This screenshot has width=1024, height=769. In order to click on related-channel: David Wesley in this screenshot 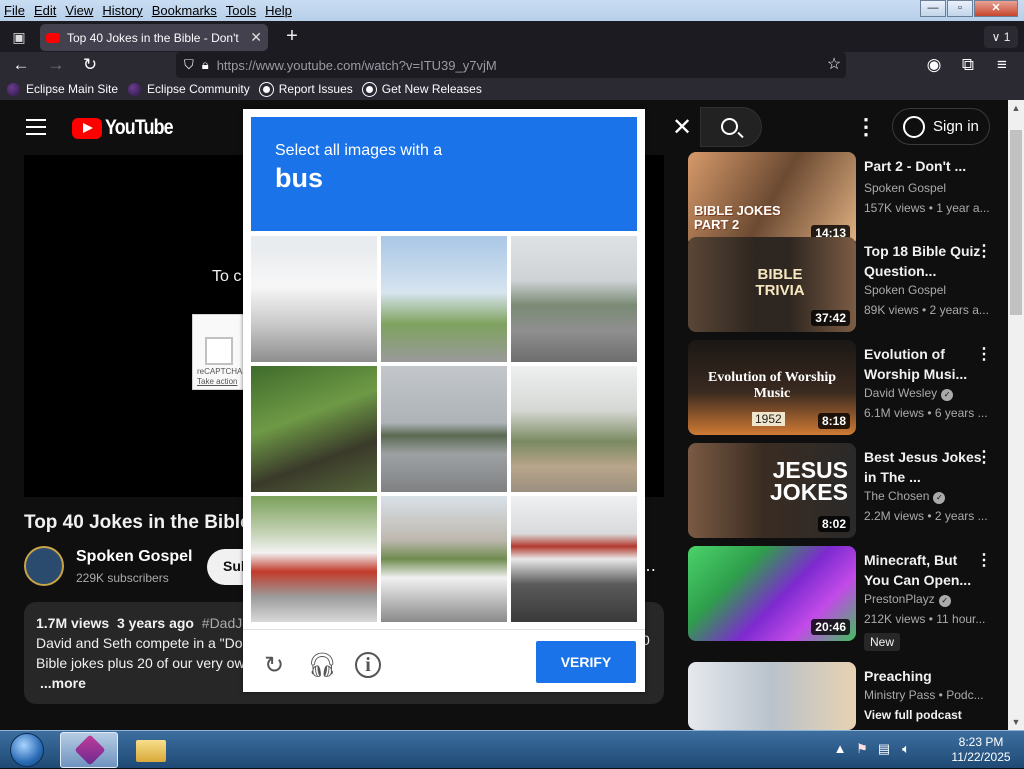, I will do `click(900, 393)`.